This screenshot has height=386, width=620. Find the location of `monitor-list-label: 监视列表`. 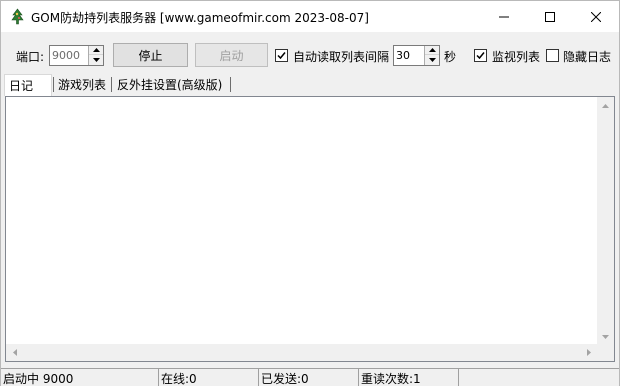

monitor-list-label: 监视列表 is located at coordinates (516, 57).